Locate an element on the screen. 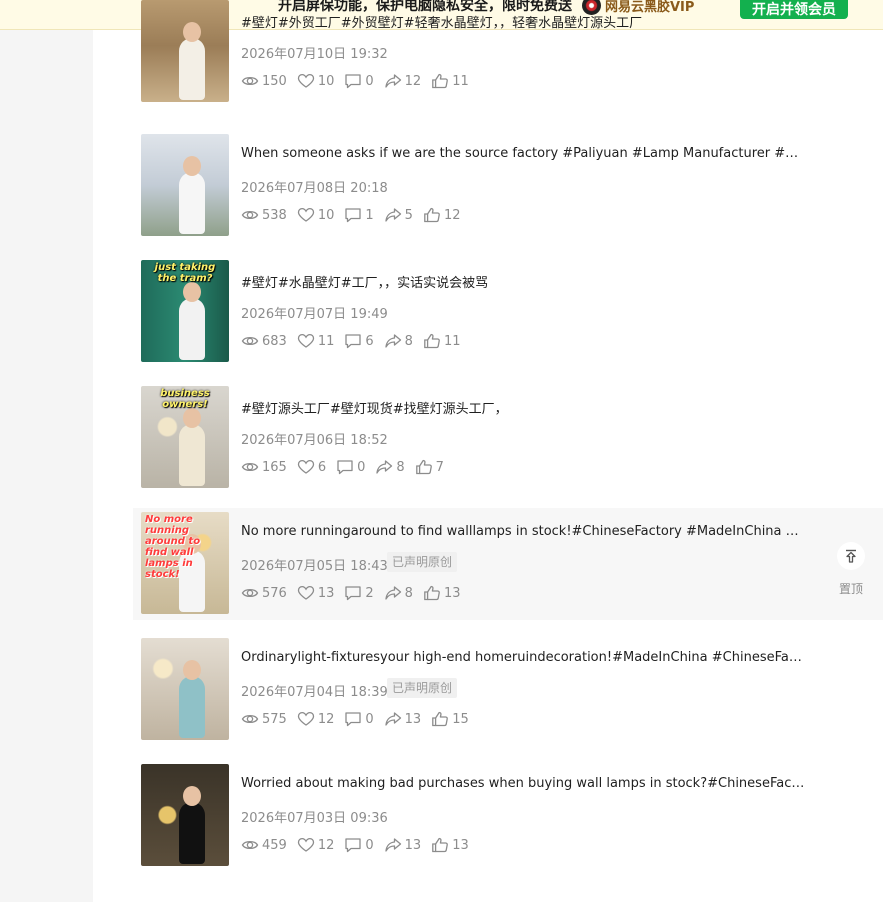 Image resolution: width=883 pixels, height=902 pixels. thumbs-up-stat: 15 is located at coordinates (450, 719).